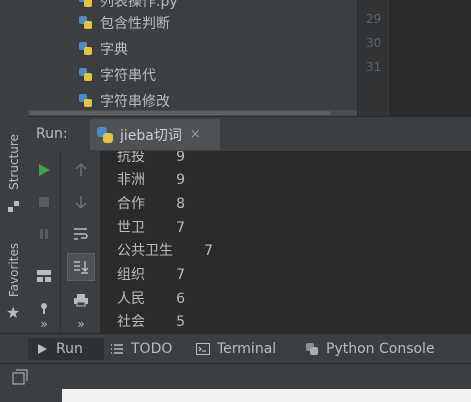 The height and width of the screenshot is (402, 471). Describe the element at coordinates (151, 228) in the screenshot. I see `console-line: 世卫 7` at that location.